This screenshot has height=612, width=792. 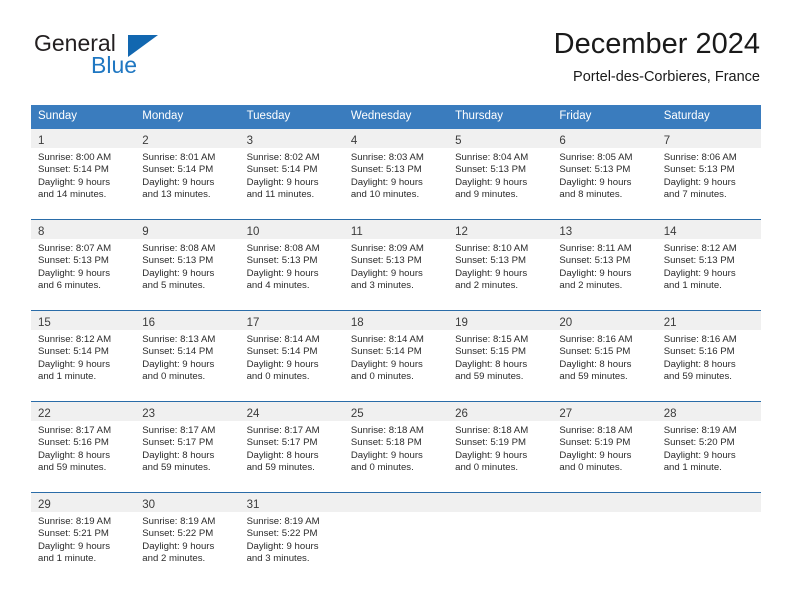 I want to click on day-number: 16, so click(x=149, y=323).